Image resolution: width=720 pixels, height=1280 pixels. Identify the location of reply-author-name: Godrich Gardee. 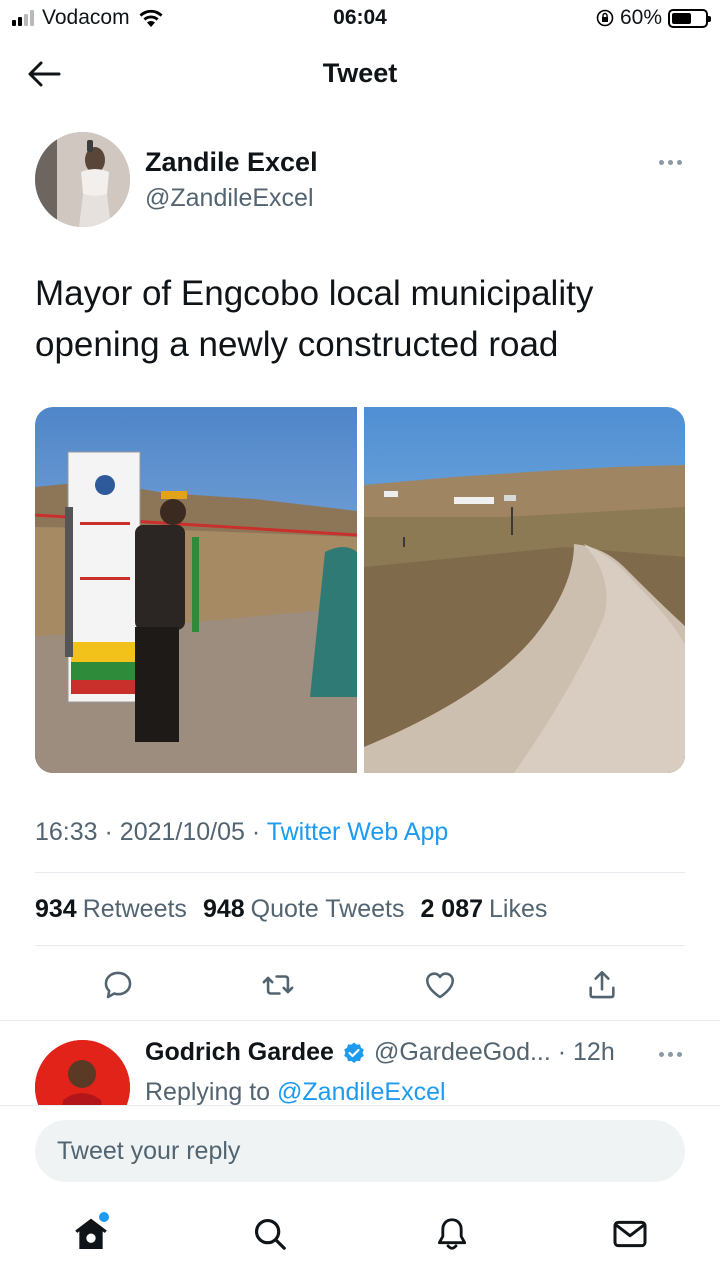
(239, 1052).